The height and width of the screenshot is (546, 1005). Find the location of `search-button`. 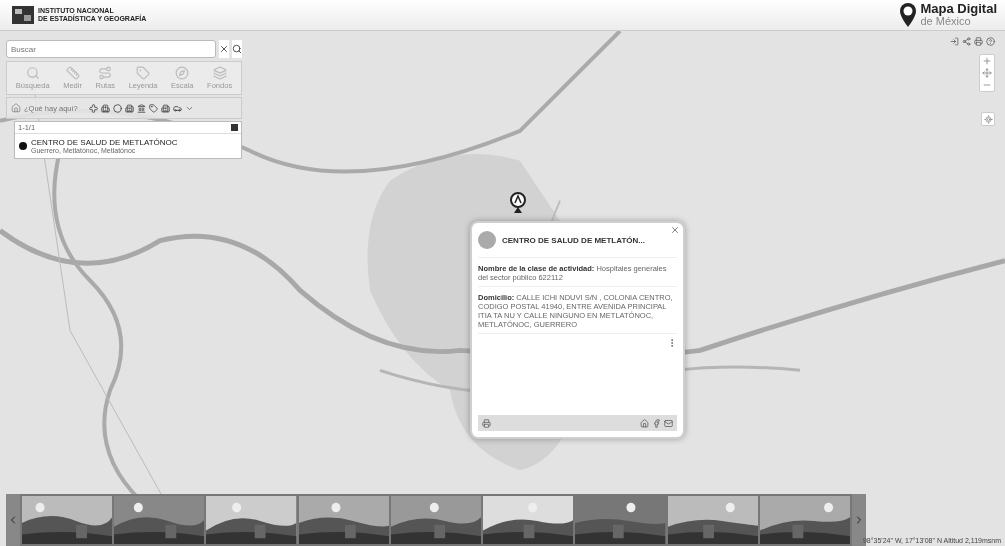

search-button is located at coordinates (237, 49).